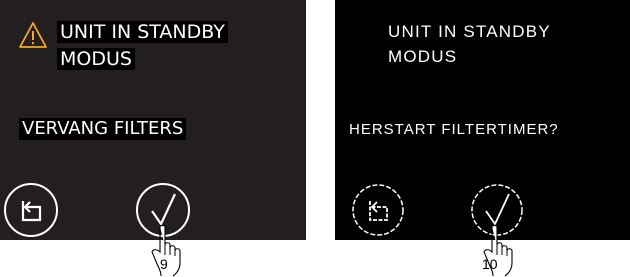  Describe the element at coordinates (499, 251) in the screenshot. I see `pointing-hand-icon` at that location.